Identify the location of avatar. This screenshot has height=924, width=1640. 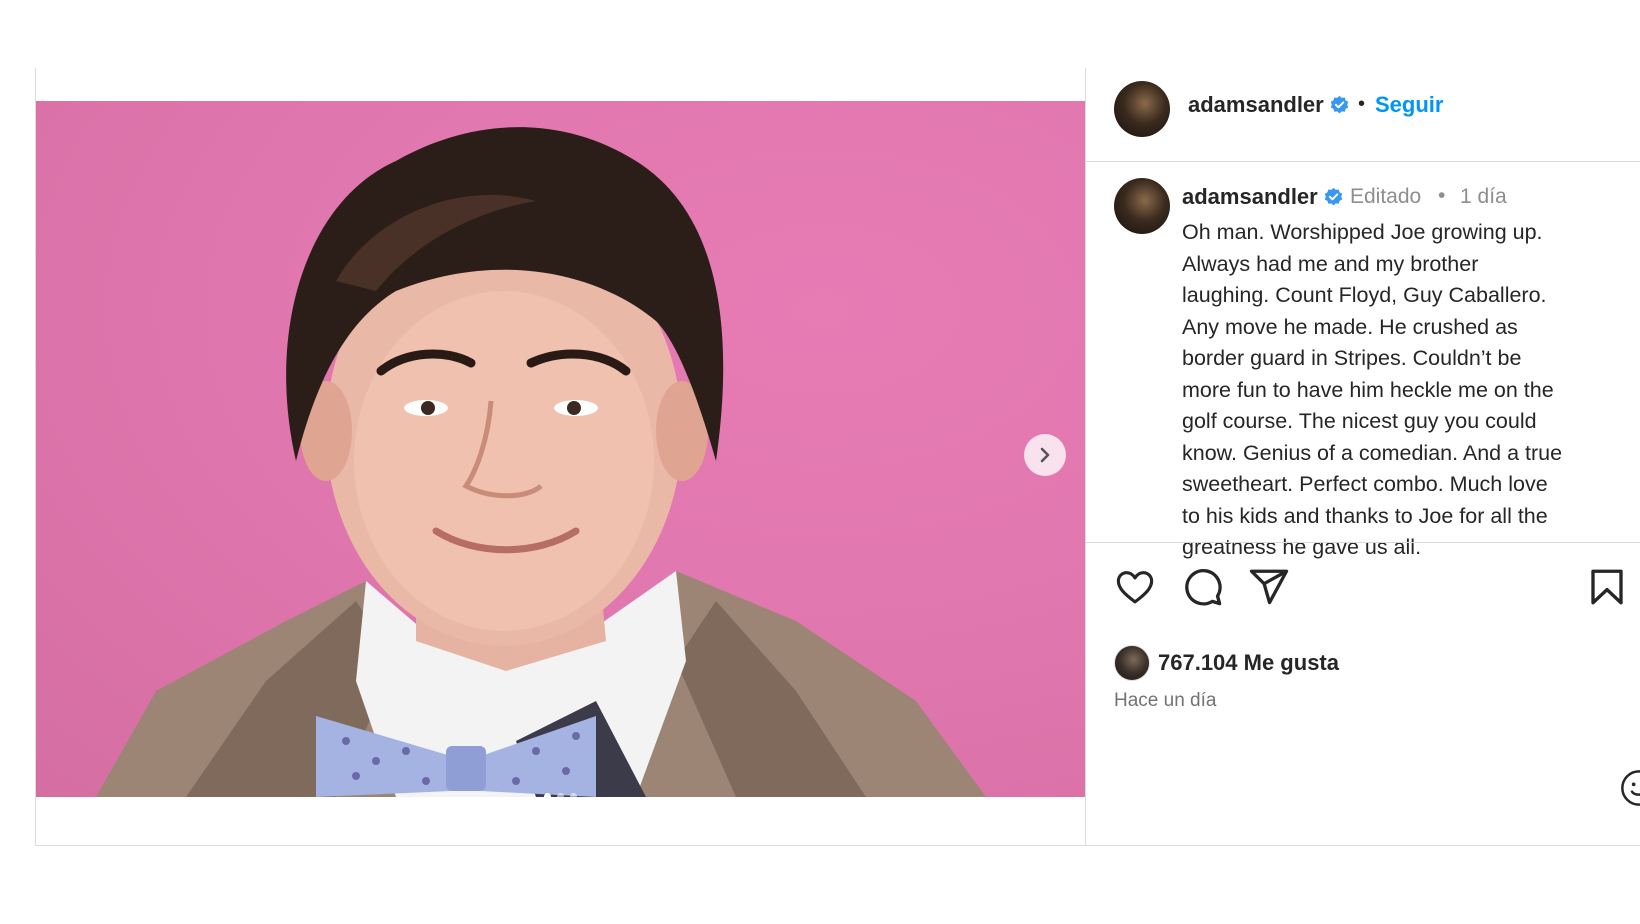
(1142, 109).